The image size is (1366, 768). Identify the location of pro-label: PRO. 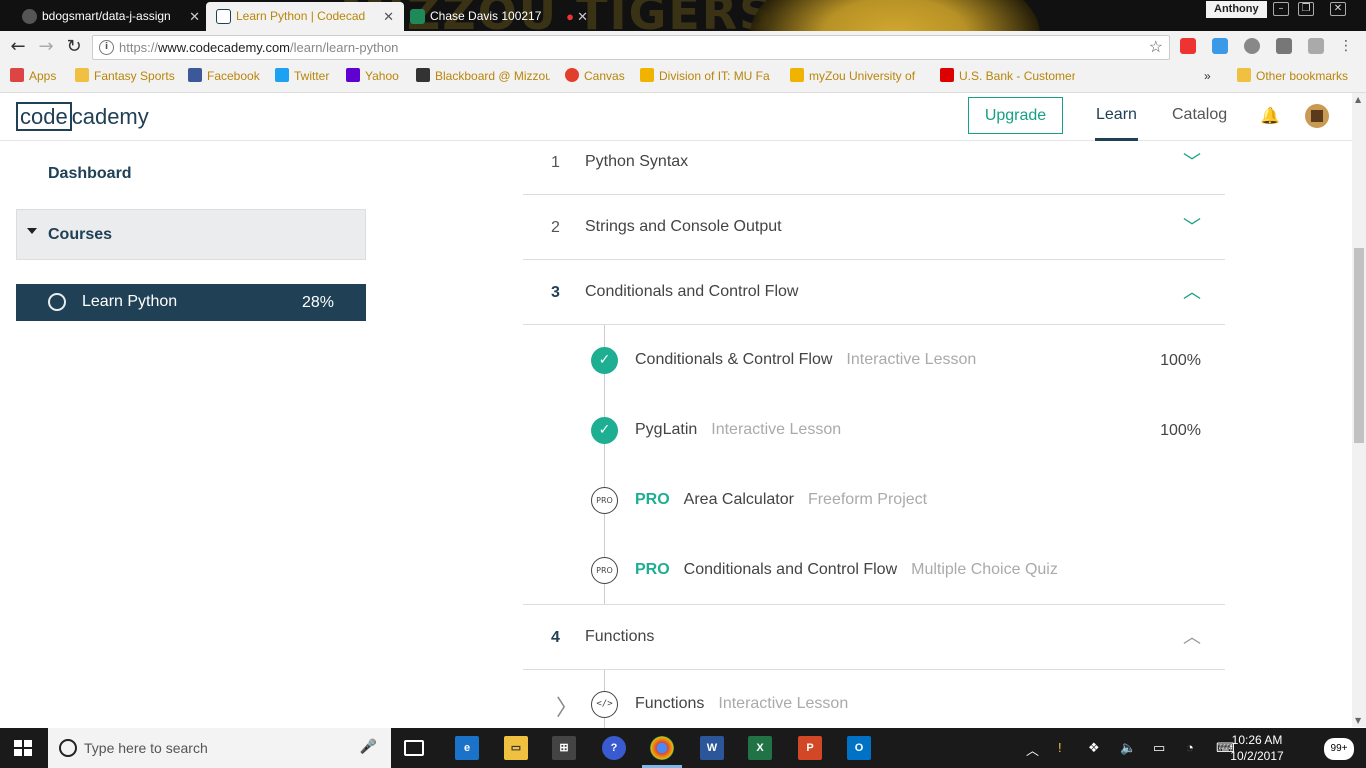
(652, 499).